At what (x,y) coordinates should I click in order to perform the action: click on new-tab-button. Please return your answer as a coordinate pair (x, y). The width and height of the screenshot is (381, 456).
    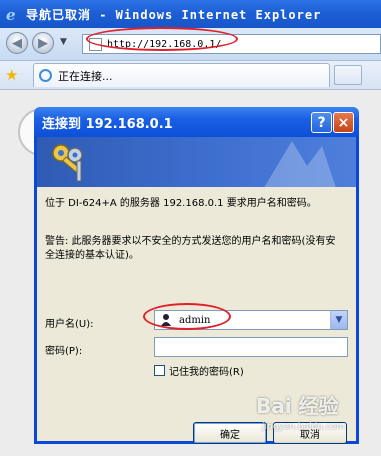
    Looking at the image, I should click on (348, 75).